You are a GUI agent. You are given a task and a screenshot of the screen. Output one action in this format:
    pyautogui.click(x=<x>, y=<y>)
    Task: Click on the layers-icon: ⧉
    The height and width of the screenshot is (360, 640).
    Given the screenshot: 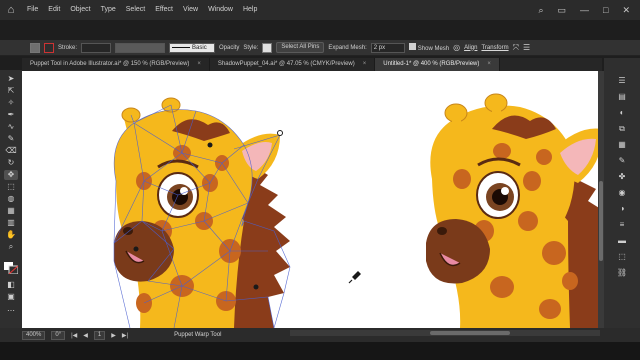 What is the action you would take?
    pyautogui.click(x=622, y=129)
    